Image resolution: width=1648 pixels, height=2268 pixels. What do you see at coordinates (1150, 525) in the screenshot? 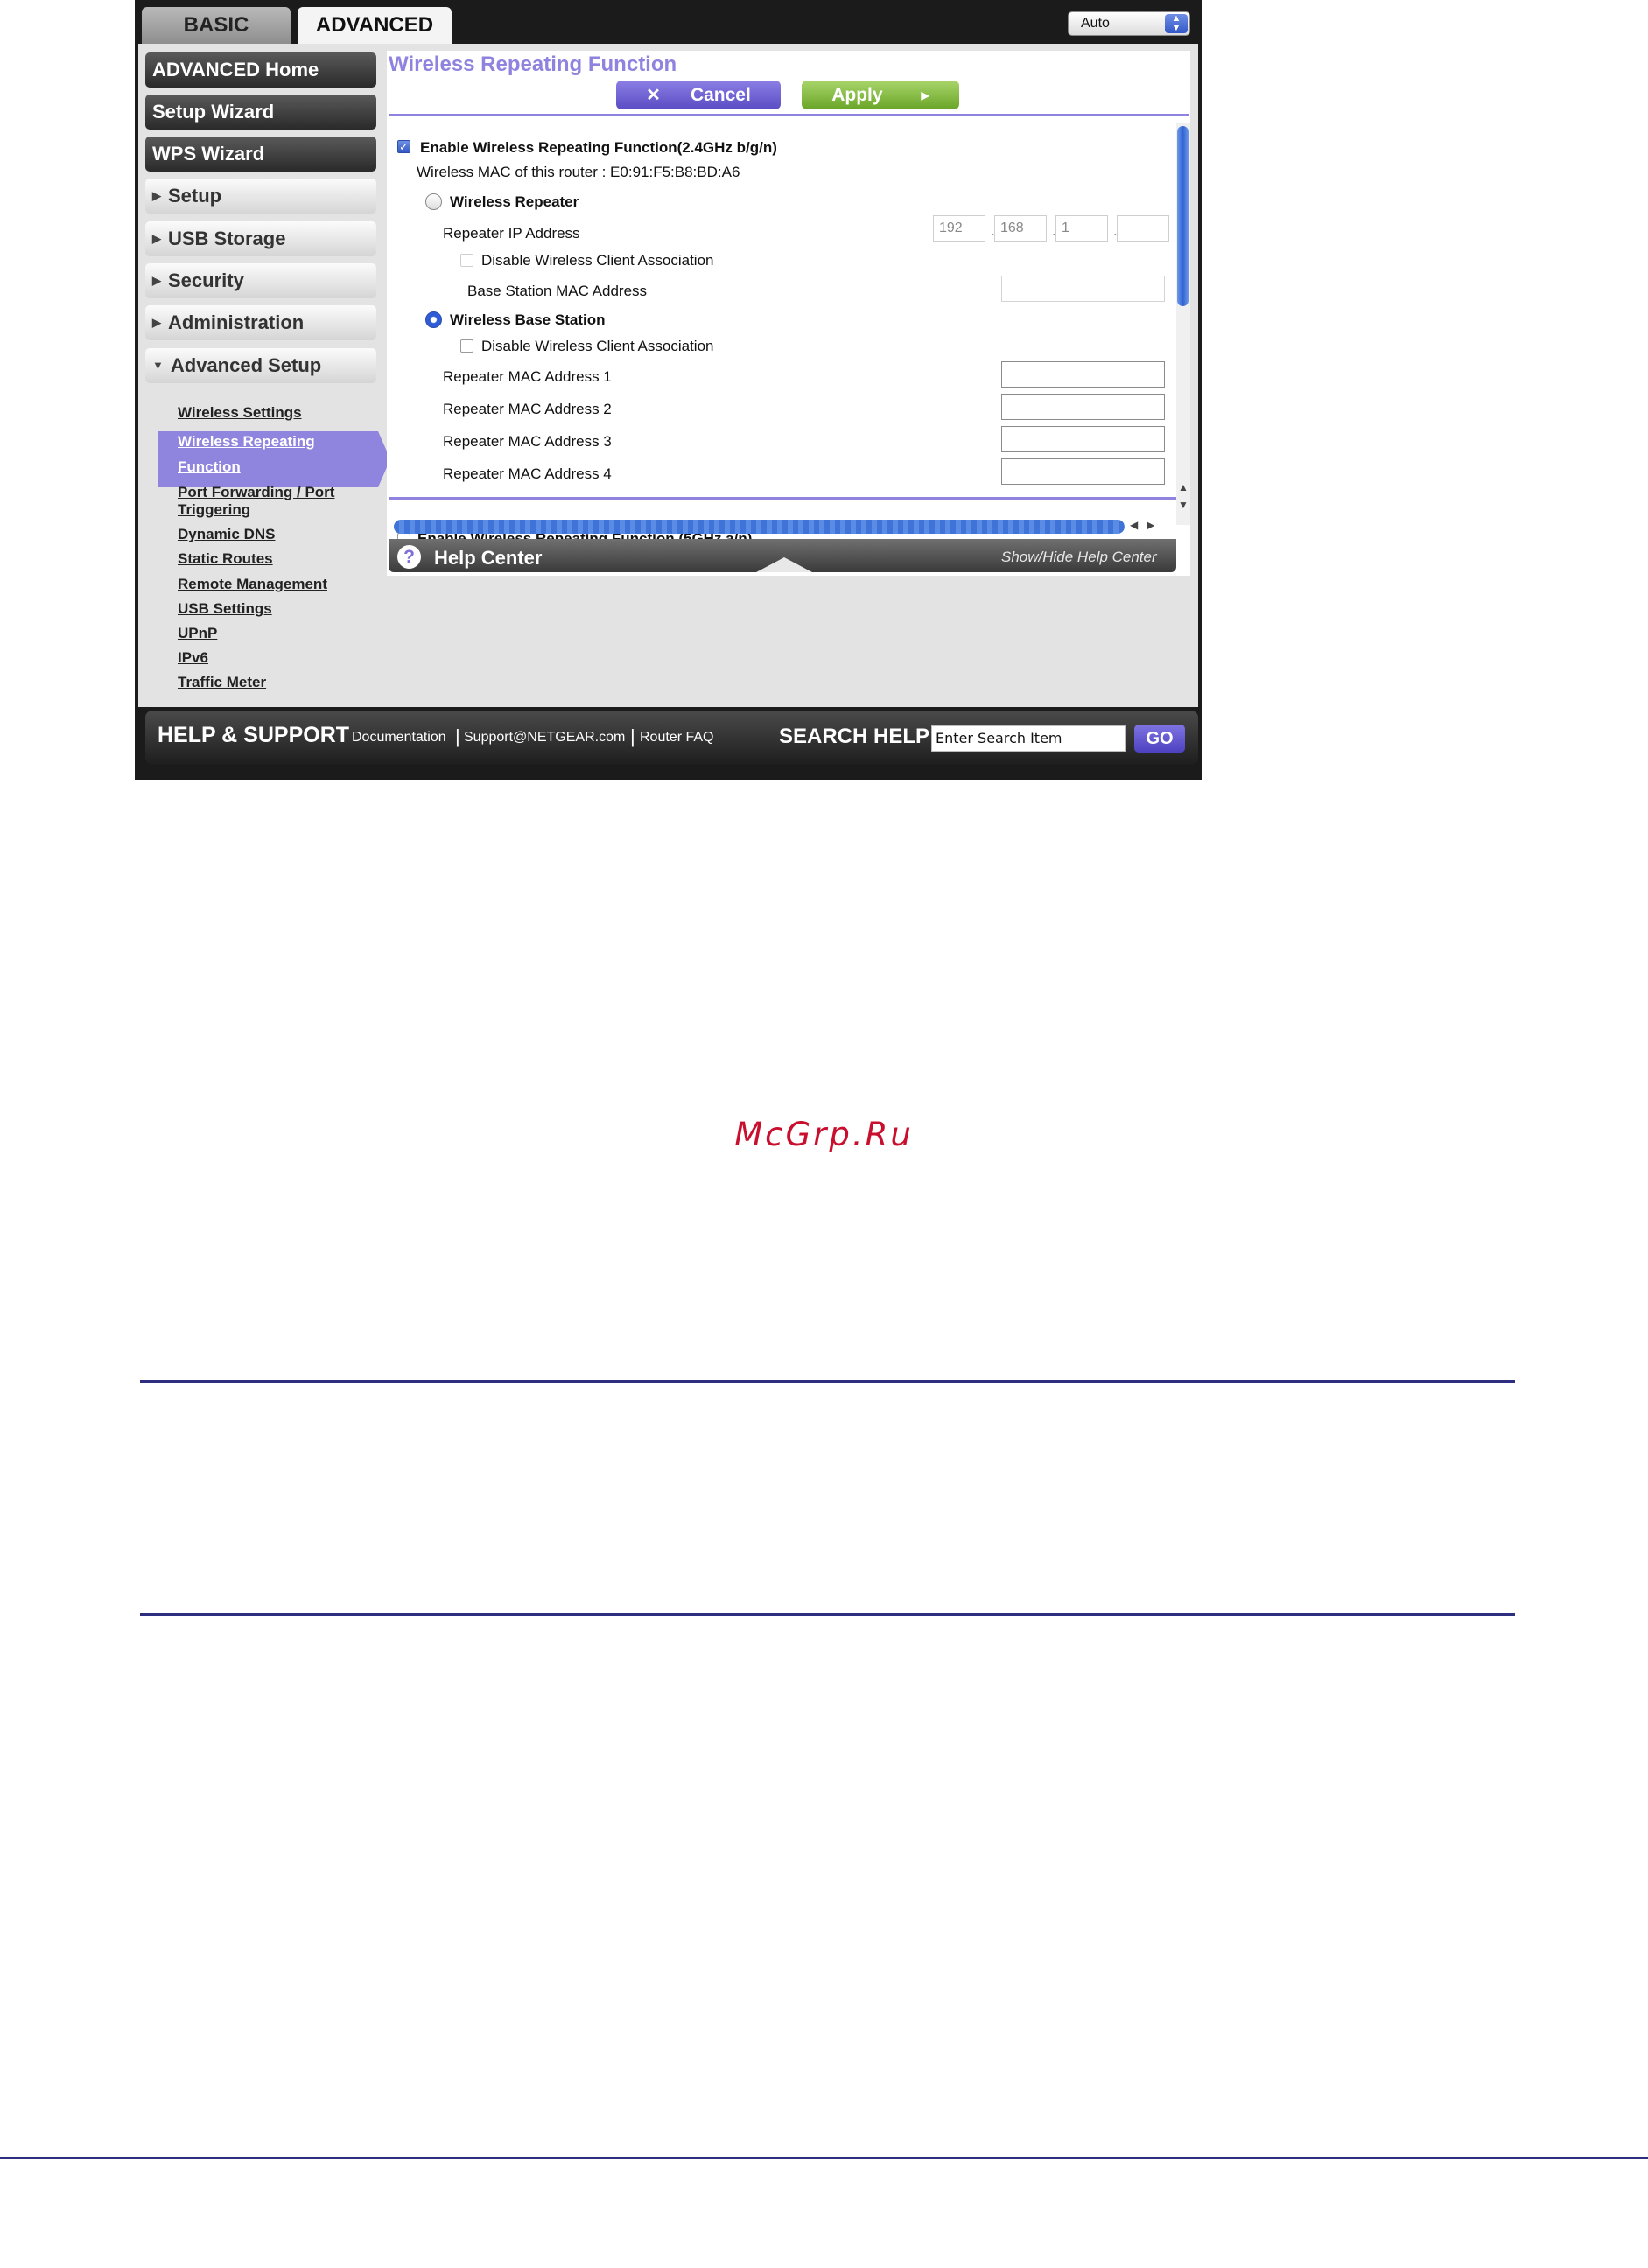
I see `scroll-right-icon: ▶` at bounding box center [1150, 525].